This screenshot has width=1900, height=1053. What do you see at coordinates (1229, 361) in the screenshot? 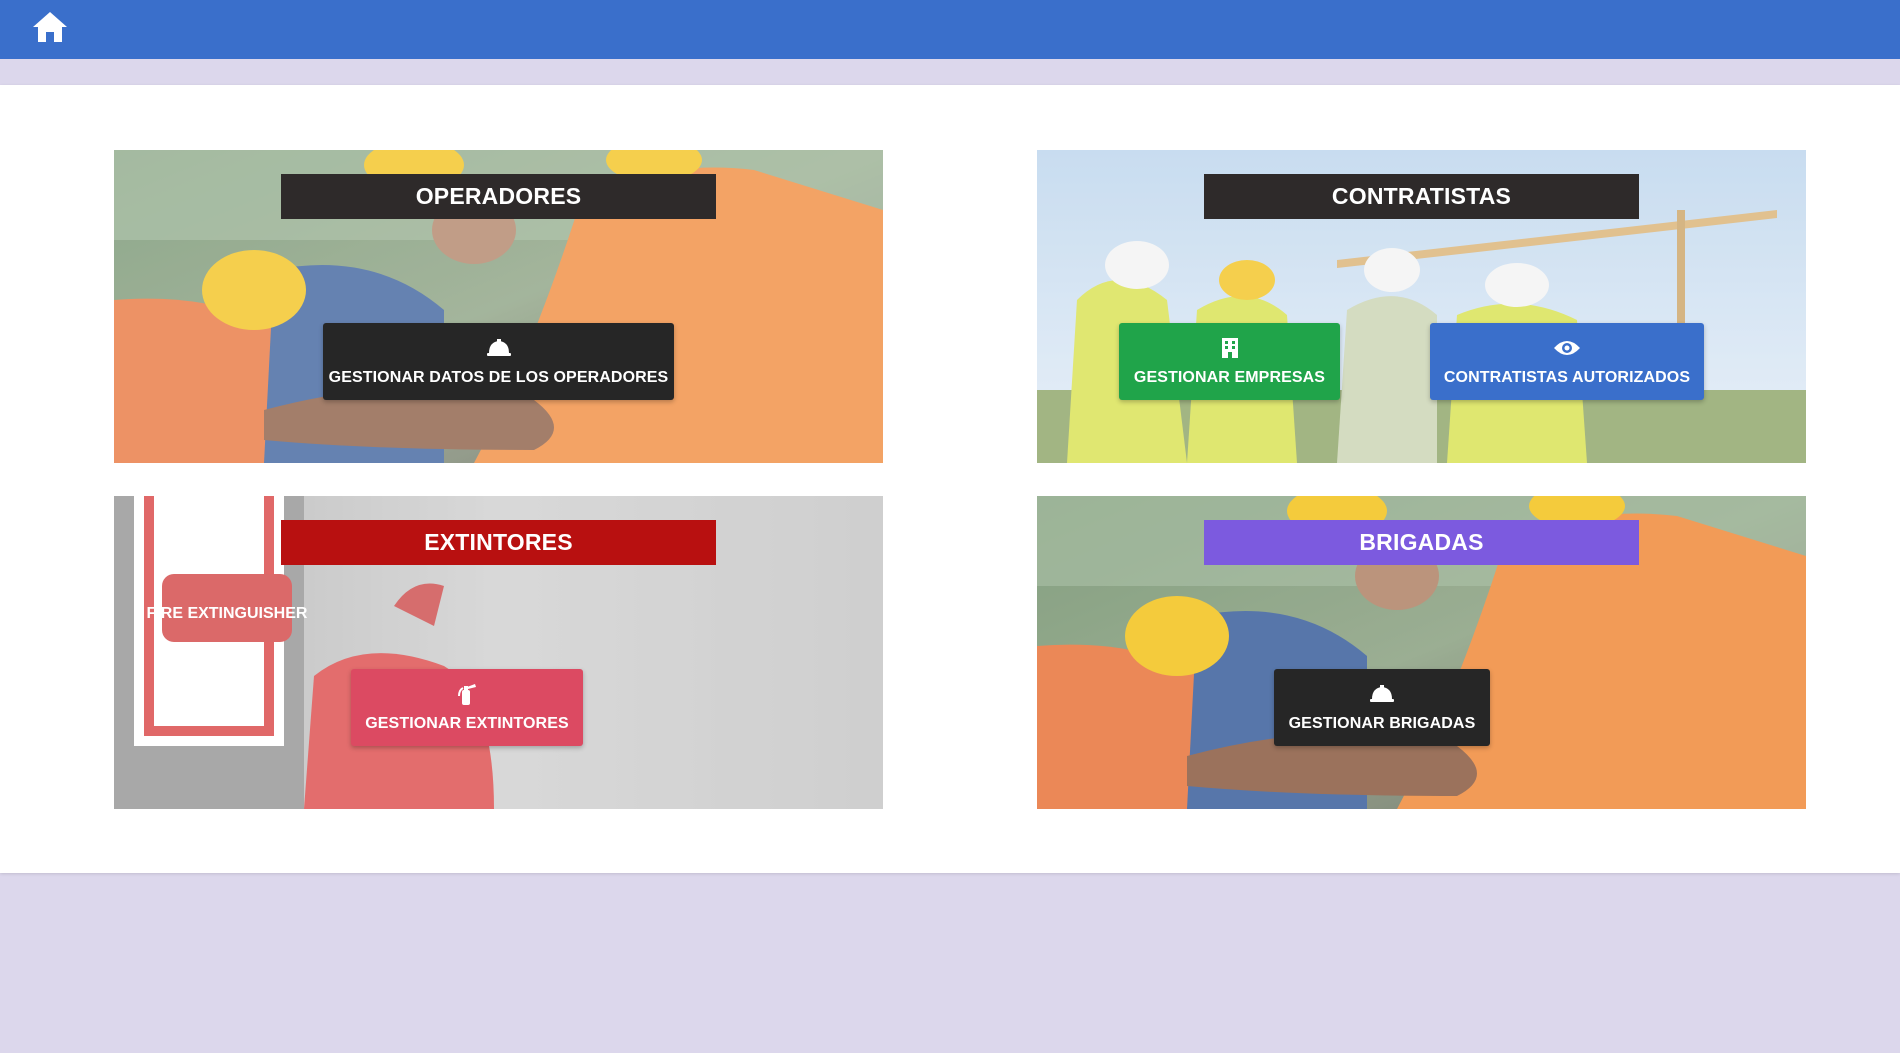
I see `manage-companies-button: GESTIONAR EMPRESAS` at bounding box center [1229, 361].